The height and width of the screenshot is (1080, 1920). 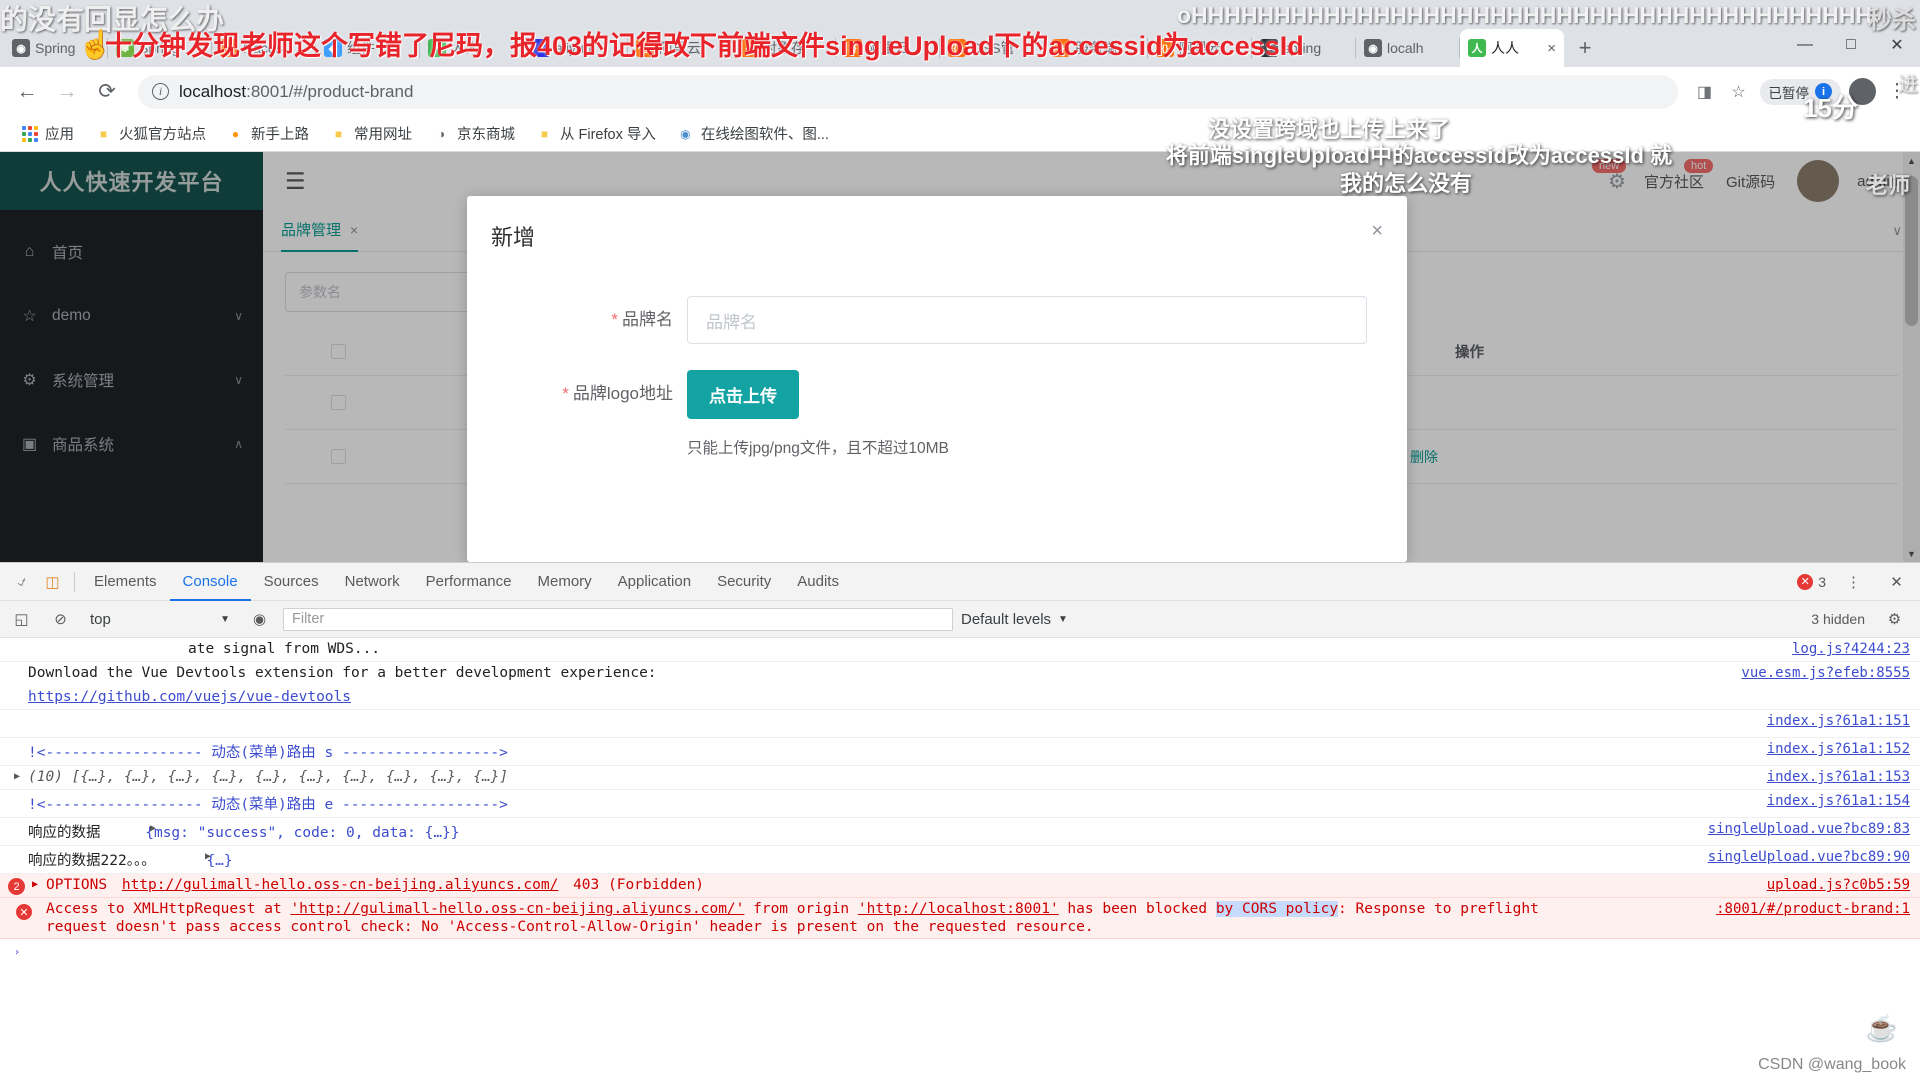 What do you see at coordinates (960, 948) in the screenshot?
I see `console-prompt: ›` at bounding box center [960, 948].